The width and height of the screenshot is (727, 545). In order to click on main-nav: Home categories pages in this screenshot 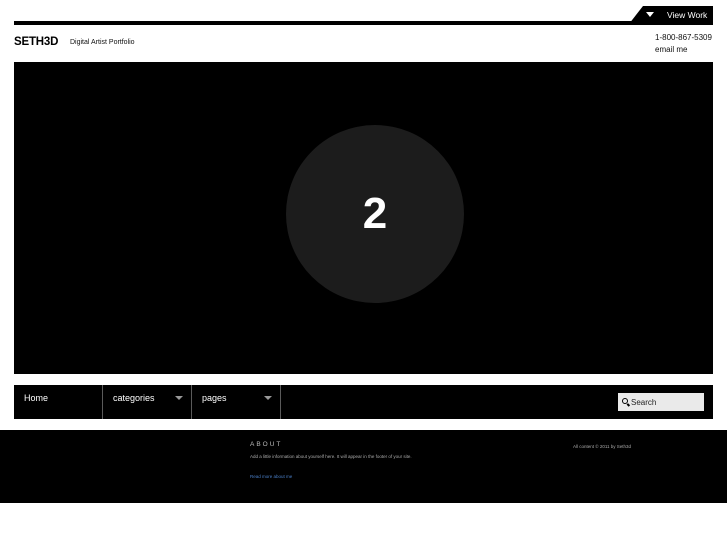, I will do `click(363, 402)`.